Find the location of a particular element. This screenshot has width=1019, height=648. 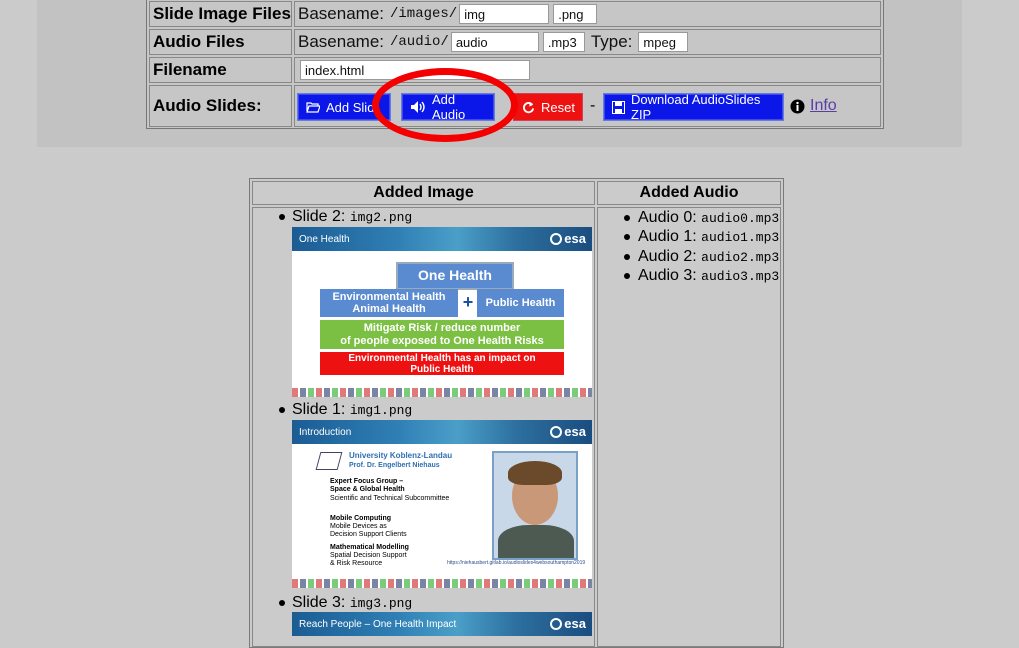

list-item-audio-3: Audio 3: audio3.mp3 is located at coordinates (708, 276).